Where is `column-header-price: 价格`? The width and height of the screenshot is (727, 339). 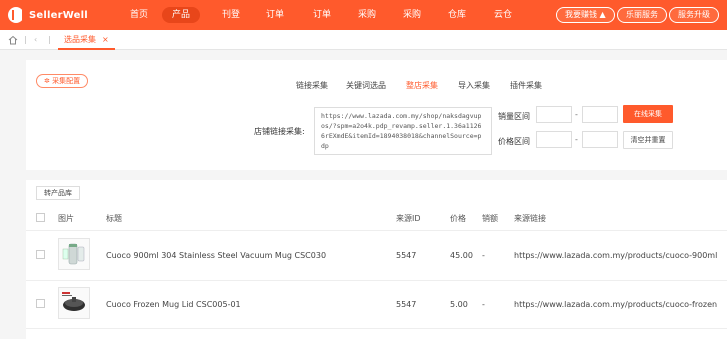
column-header-price: 价格 is located at coordinates (458, 218).